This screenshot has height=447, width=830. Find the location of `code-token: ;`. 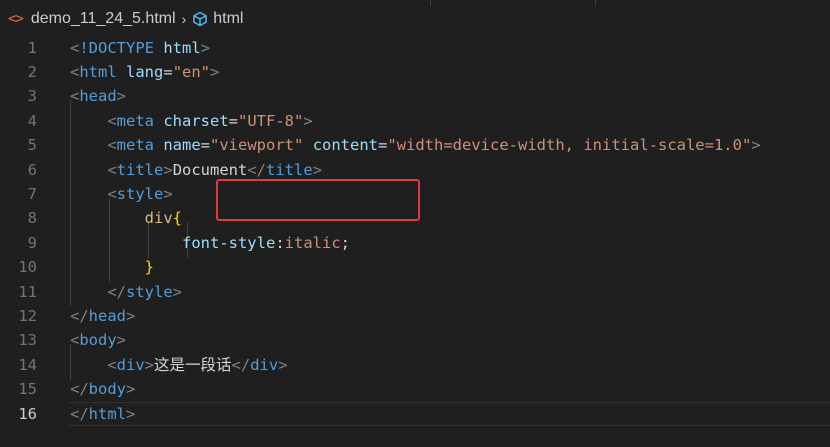

code-token: ; is located at coordinates (345, 242).